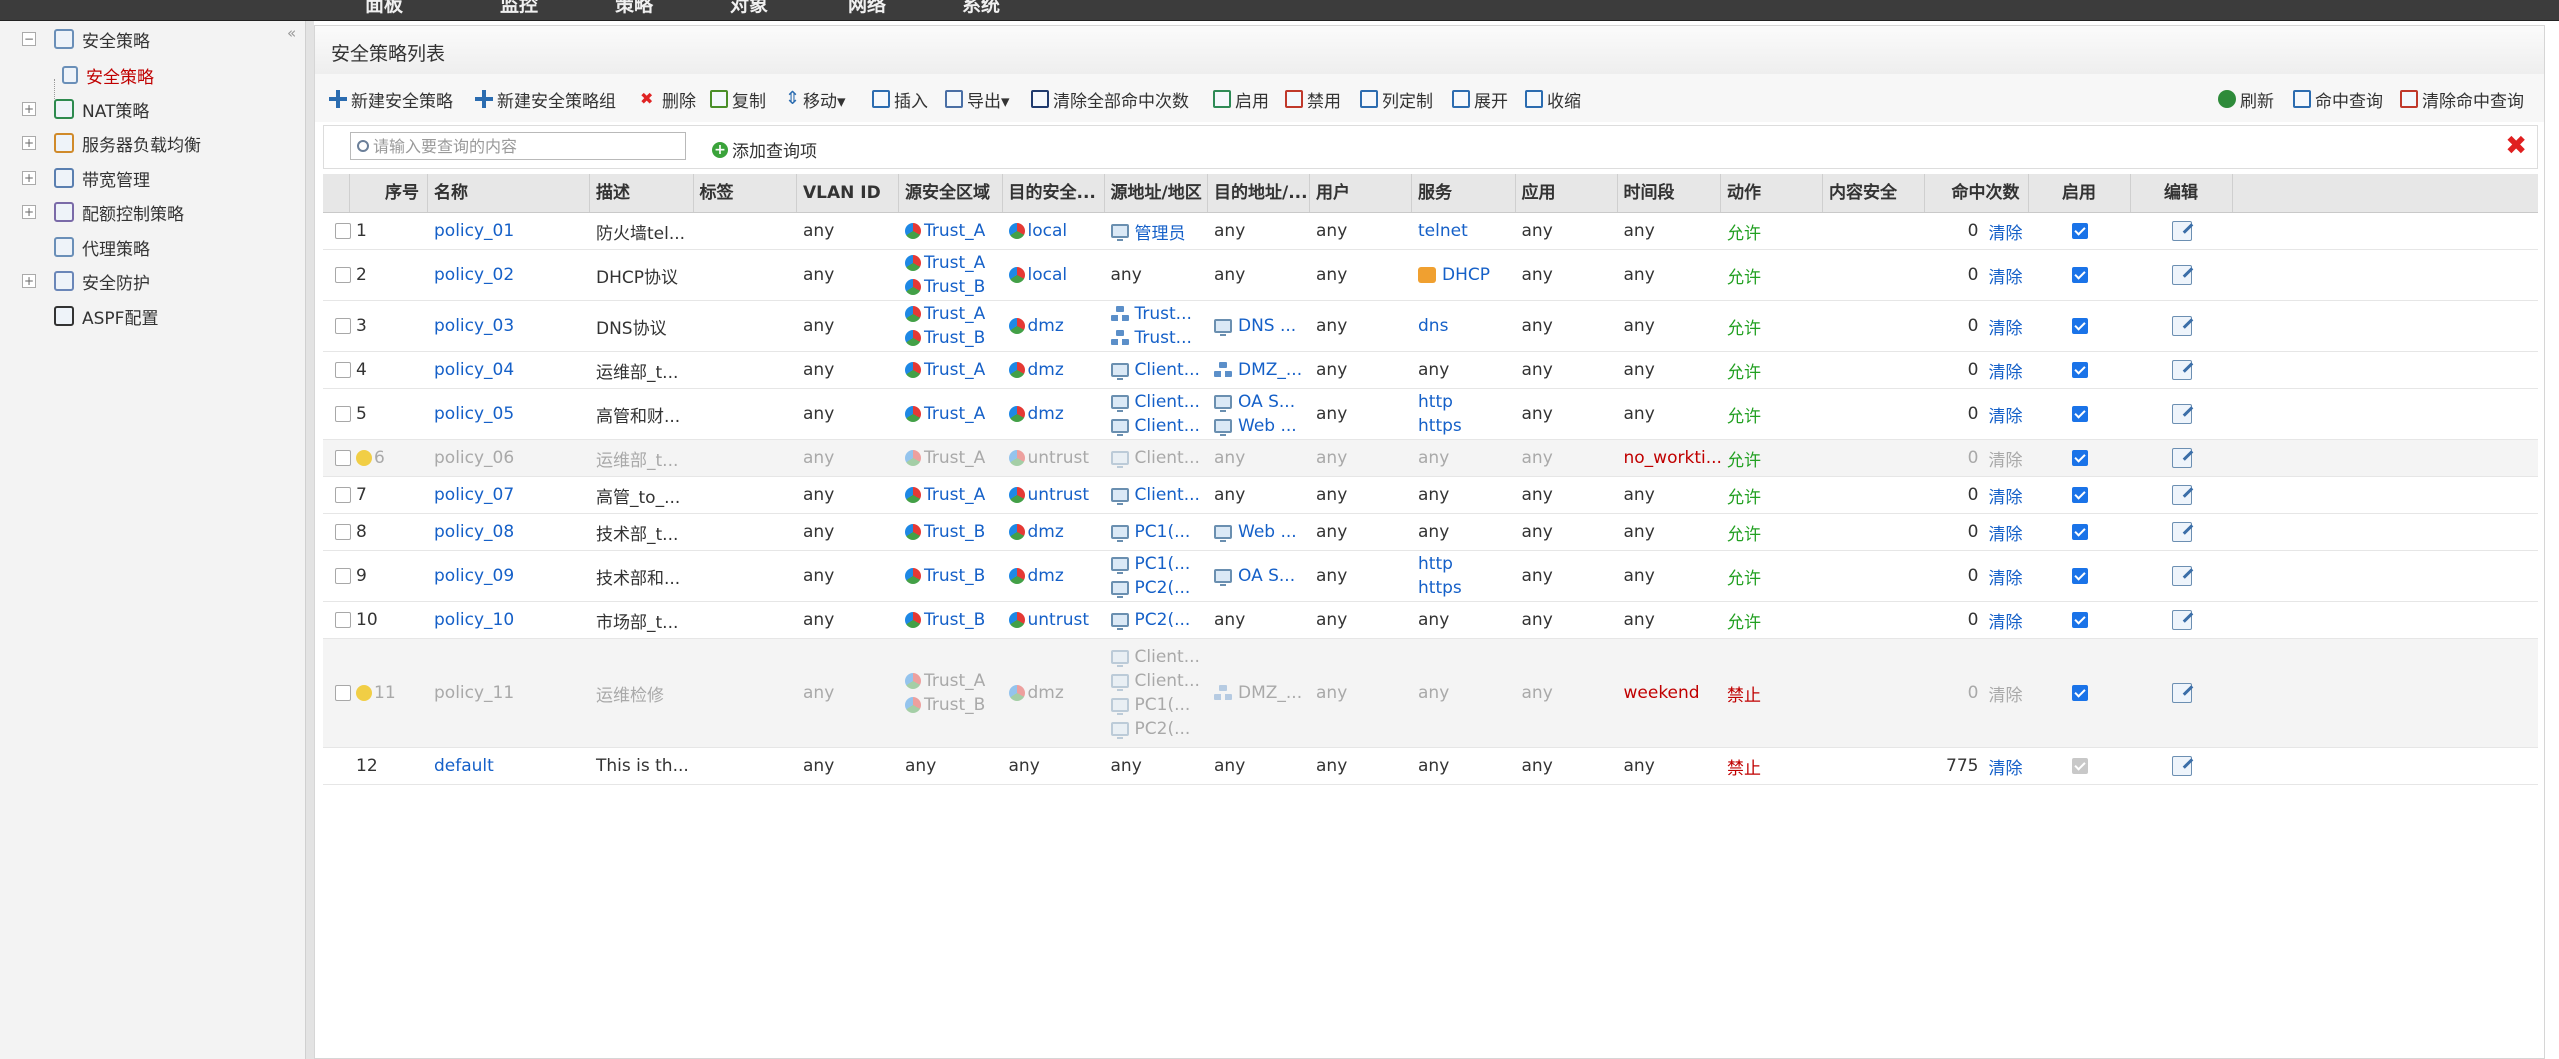  Describe the element at coordinates (1048, 231) in the screenshot. I see `zone-link: local` at that location.